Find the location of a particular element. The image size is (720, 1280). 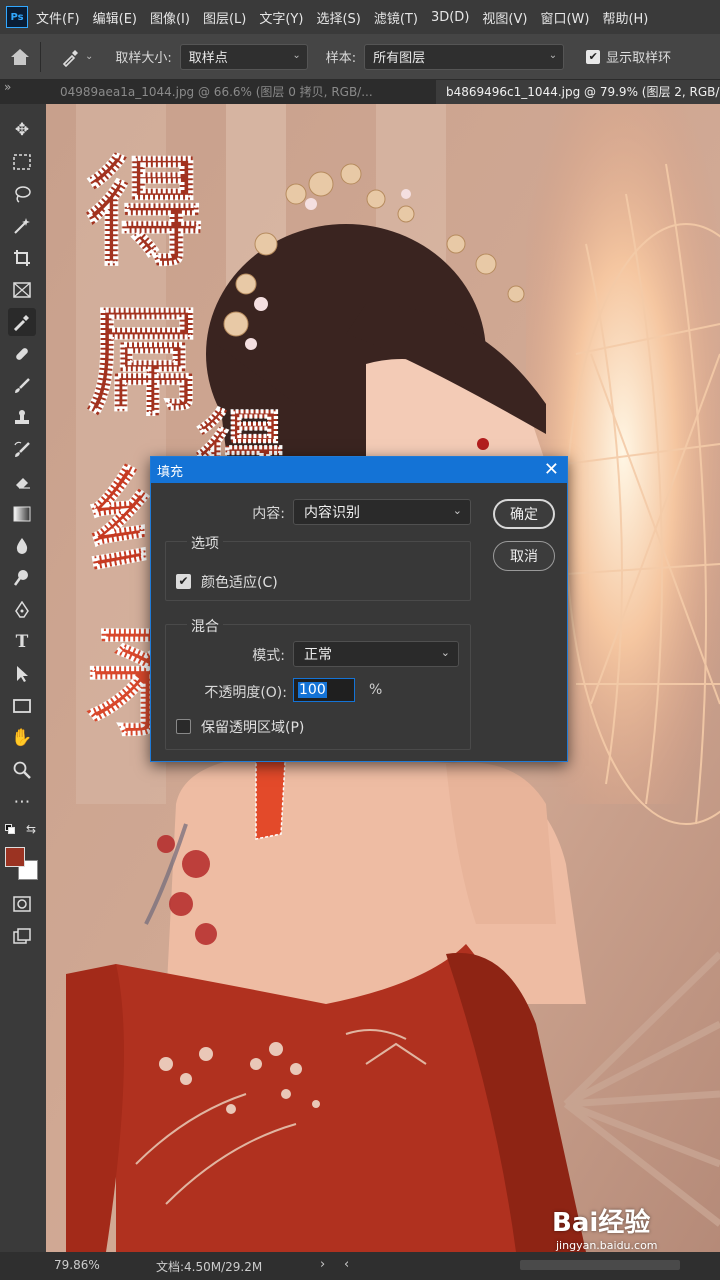

hand-tool-icon: ✋ is located at coordinates (22, 738).